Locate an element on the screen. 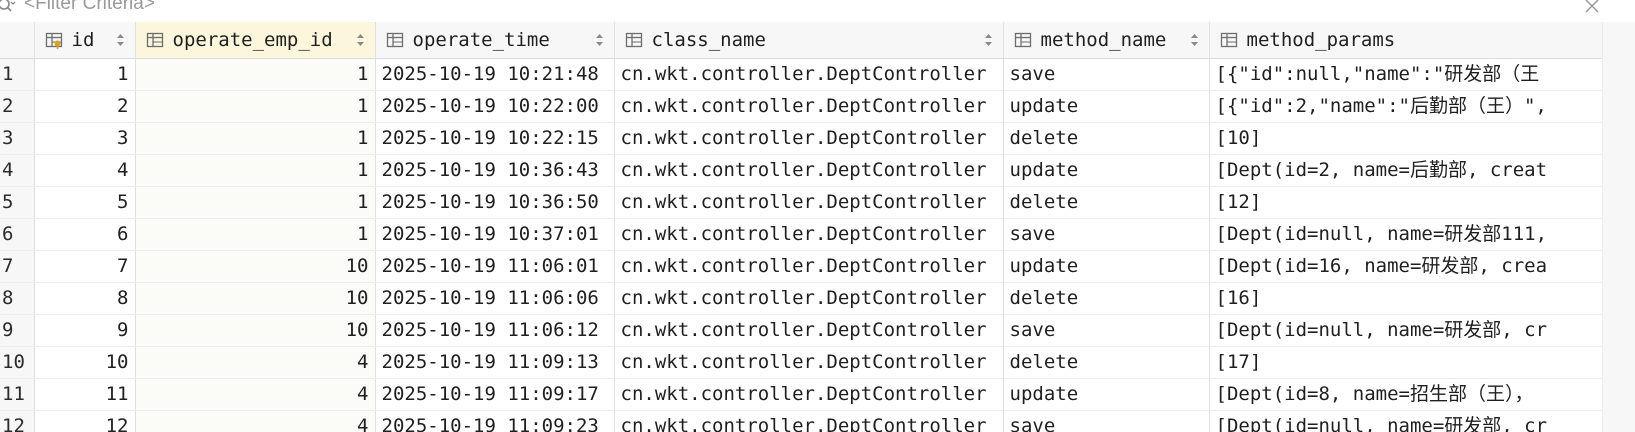 The image size is (1635, 432). cell-id: 3 is located at coordinates (85, 138).